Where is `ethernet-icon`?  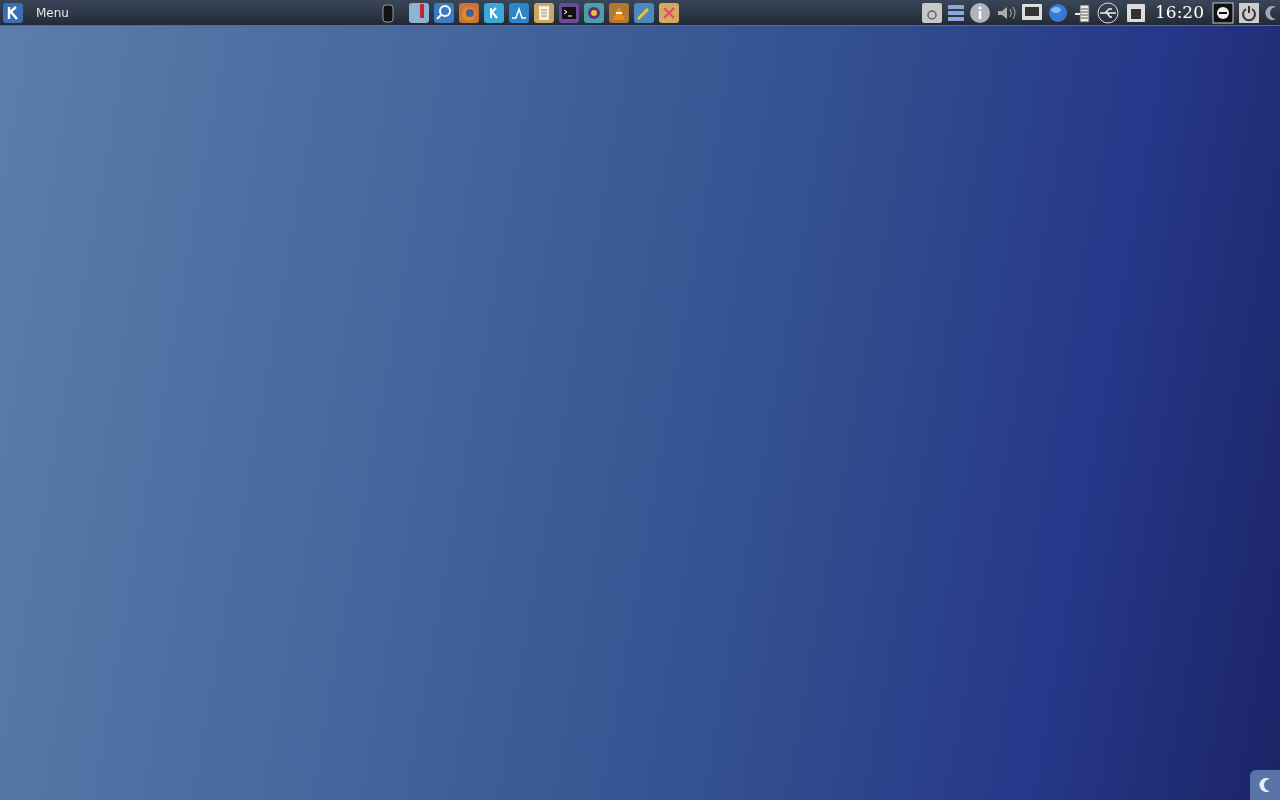
ethernet-icon is located at coordinates (1136, 12).